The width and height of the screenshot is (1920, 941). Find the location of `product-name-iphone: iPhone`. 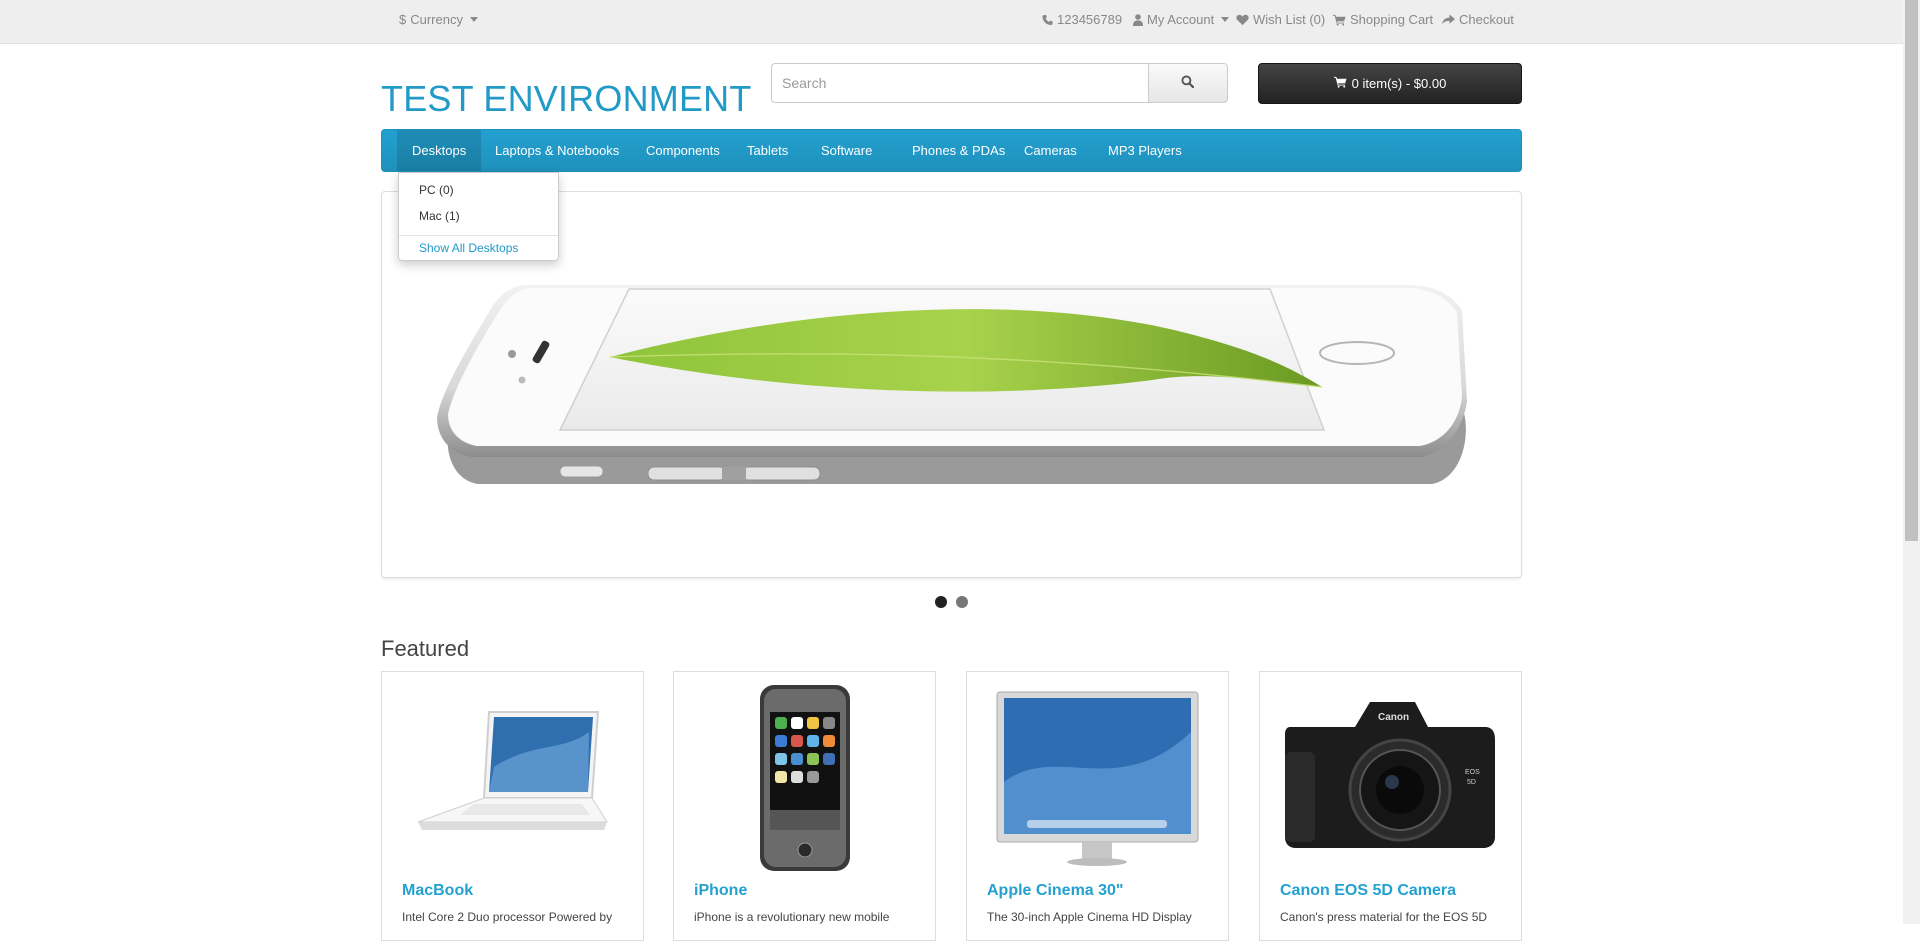

product-name-iphone: iPhone is located at coordinates (720, 891).